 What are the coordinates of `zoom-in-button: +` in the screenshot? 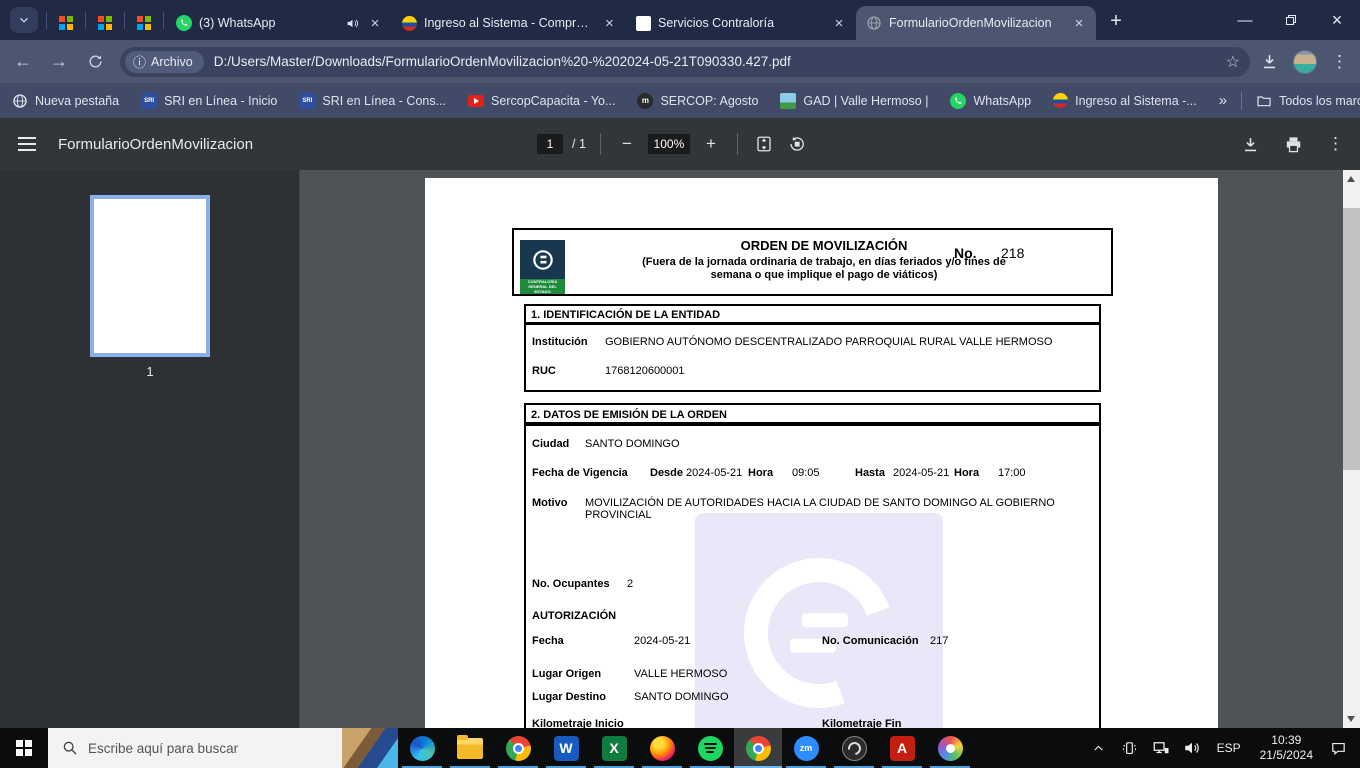 It's located at (711, 144).